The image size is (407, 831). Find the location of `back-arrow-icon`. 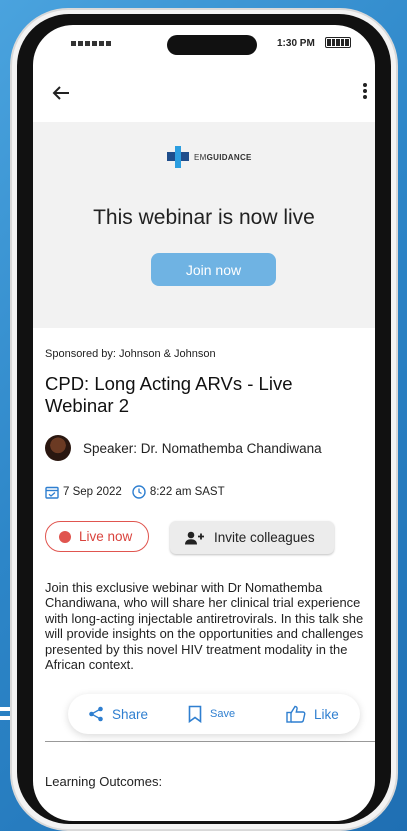

back-arrow-icon is located at coordinates (61, 95).